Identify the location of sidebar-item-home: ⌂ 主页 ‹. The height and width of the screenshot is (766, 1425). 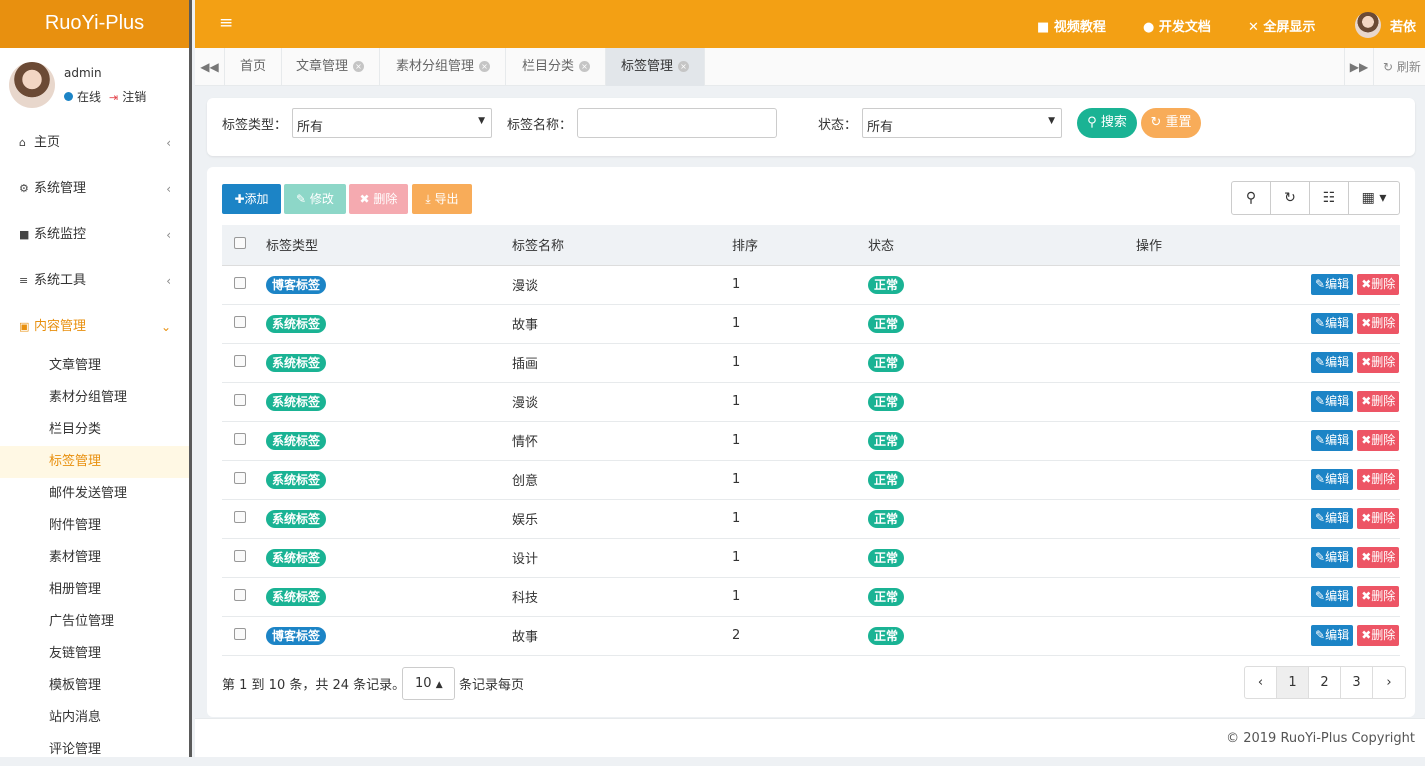
(94, 143).